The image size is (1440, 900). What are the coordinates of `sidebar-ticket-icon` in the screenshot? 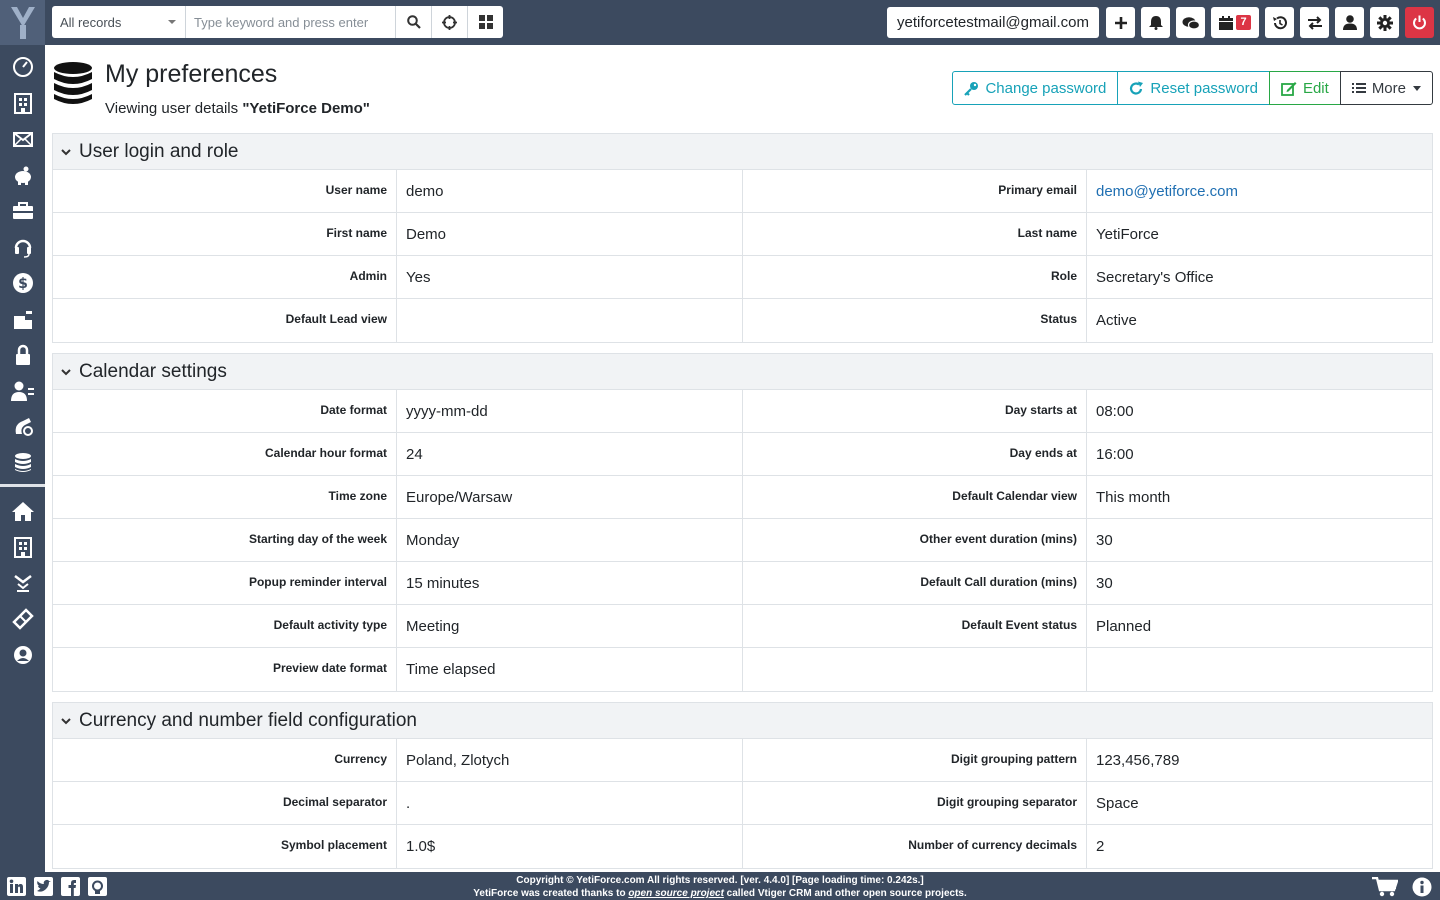 It's located at (22, 619).